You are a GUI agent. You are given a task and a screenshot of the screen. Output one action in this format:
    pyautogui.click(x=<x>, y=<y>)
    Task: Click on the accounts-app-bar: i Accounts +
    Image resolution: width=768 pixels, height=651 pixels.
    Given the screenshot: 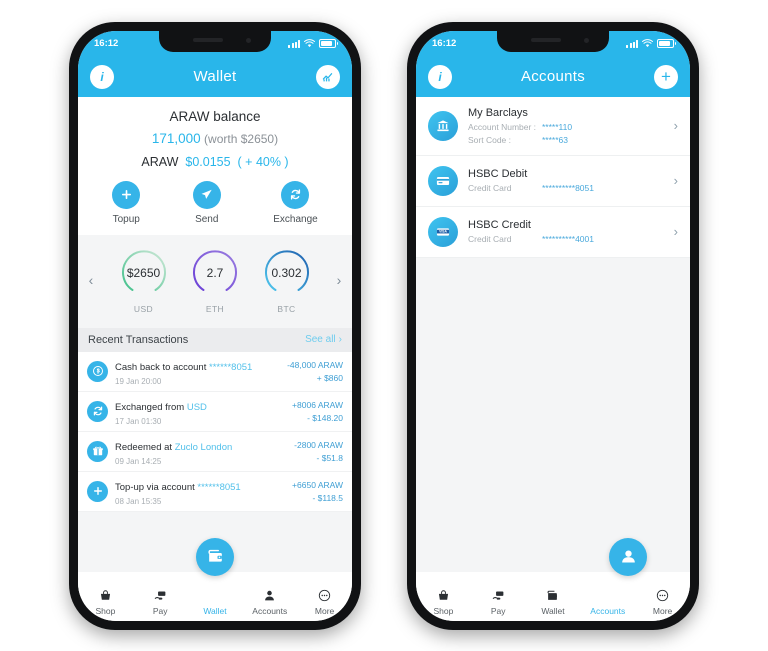 What is the action you would take?
    pyautogui.click(x=553, y=76)
    